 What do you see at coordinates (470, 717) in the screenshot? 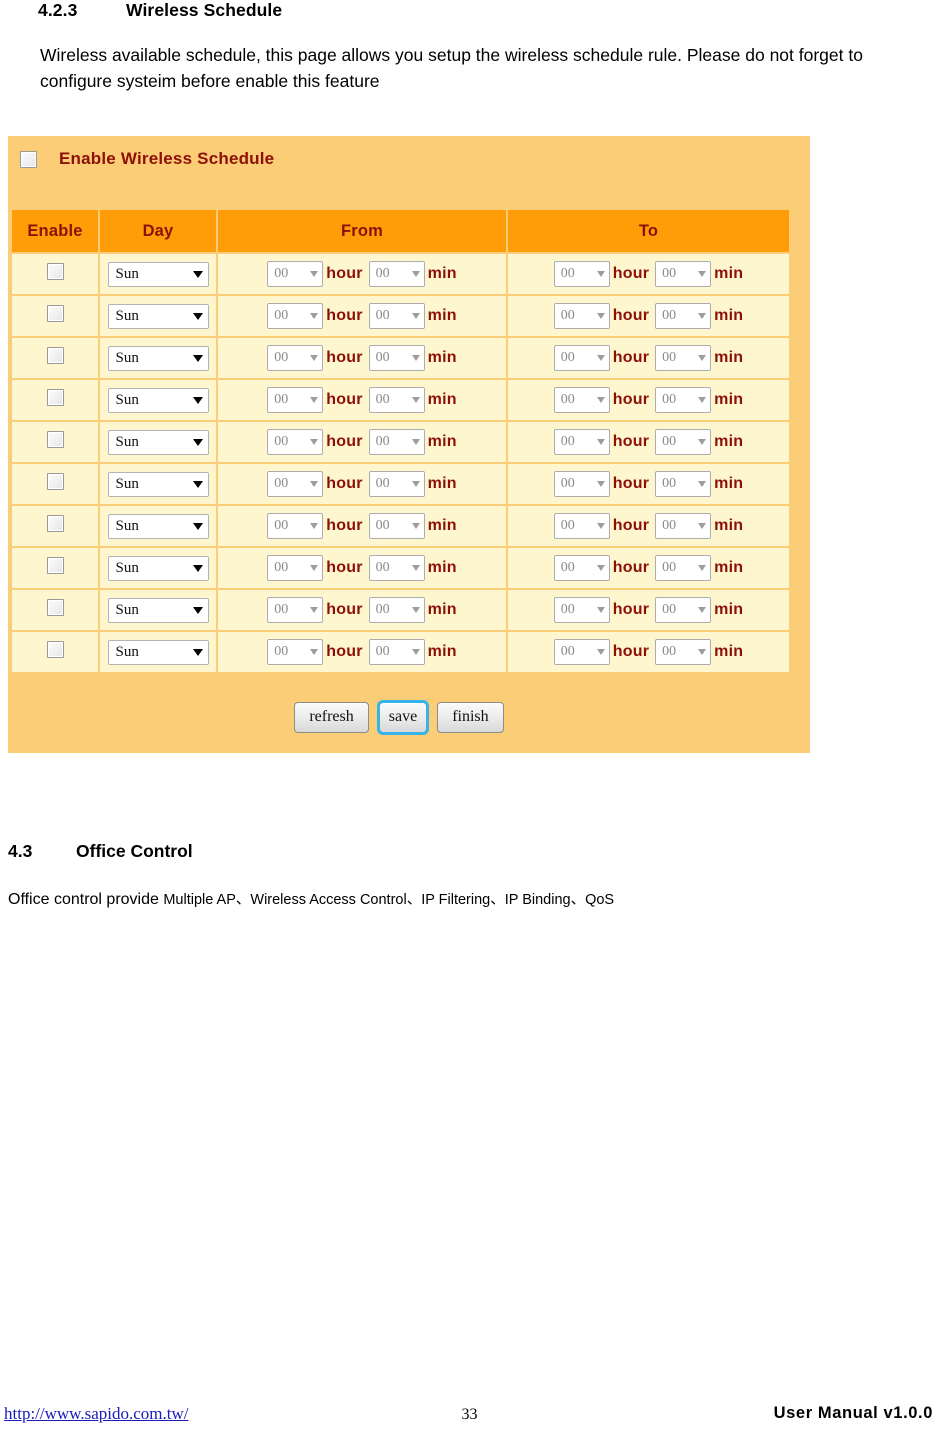
I see `finish-button: finish` at bounding box center [470, 717].